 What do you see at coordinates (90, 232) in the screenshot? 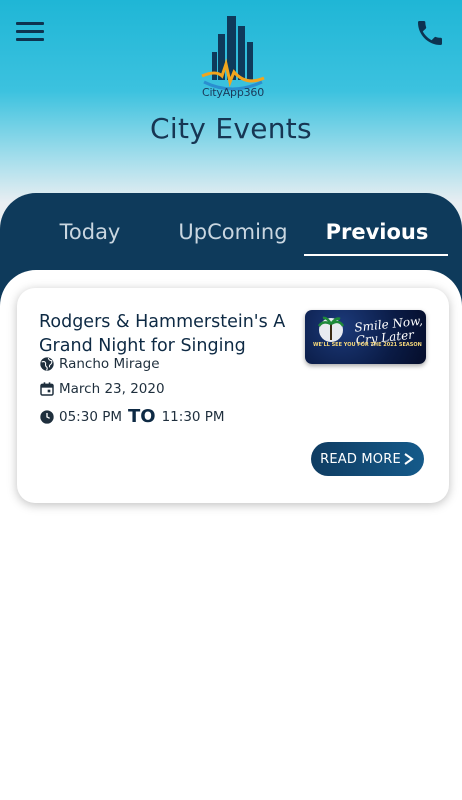
I see `tab-today: Today` at bounding box center [90, 232].